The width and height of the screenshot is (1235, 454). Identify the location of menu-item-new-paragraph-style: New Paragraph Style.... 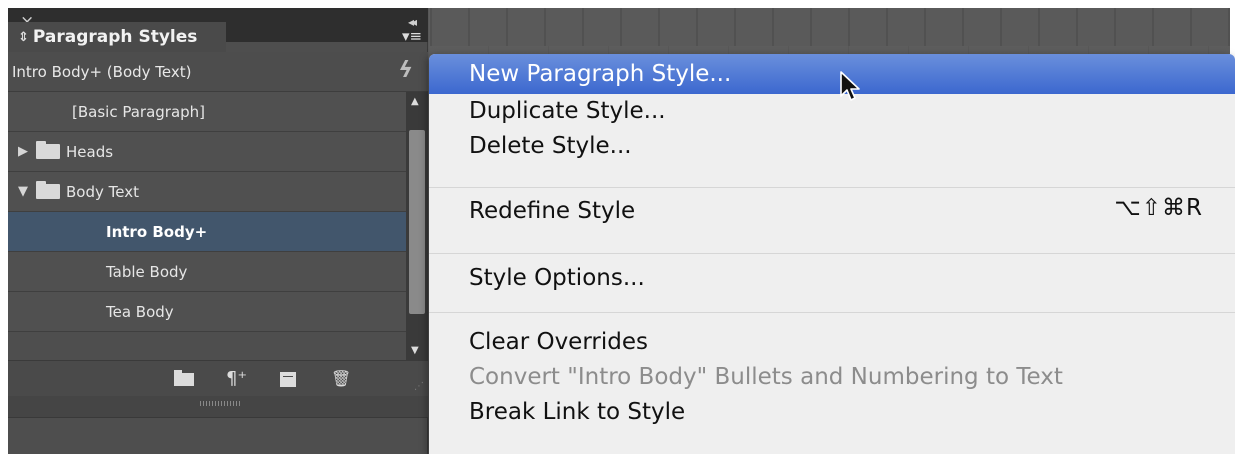
(832, 74).